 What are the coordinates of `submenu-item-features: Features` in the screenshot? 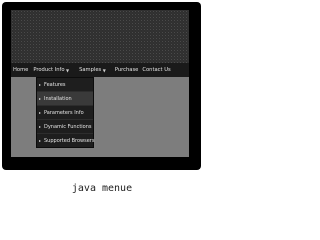 It's located at (65, 85).